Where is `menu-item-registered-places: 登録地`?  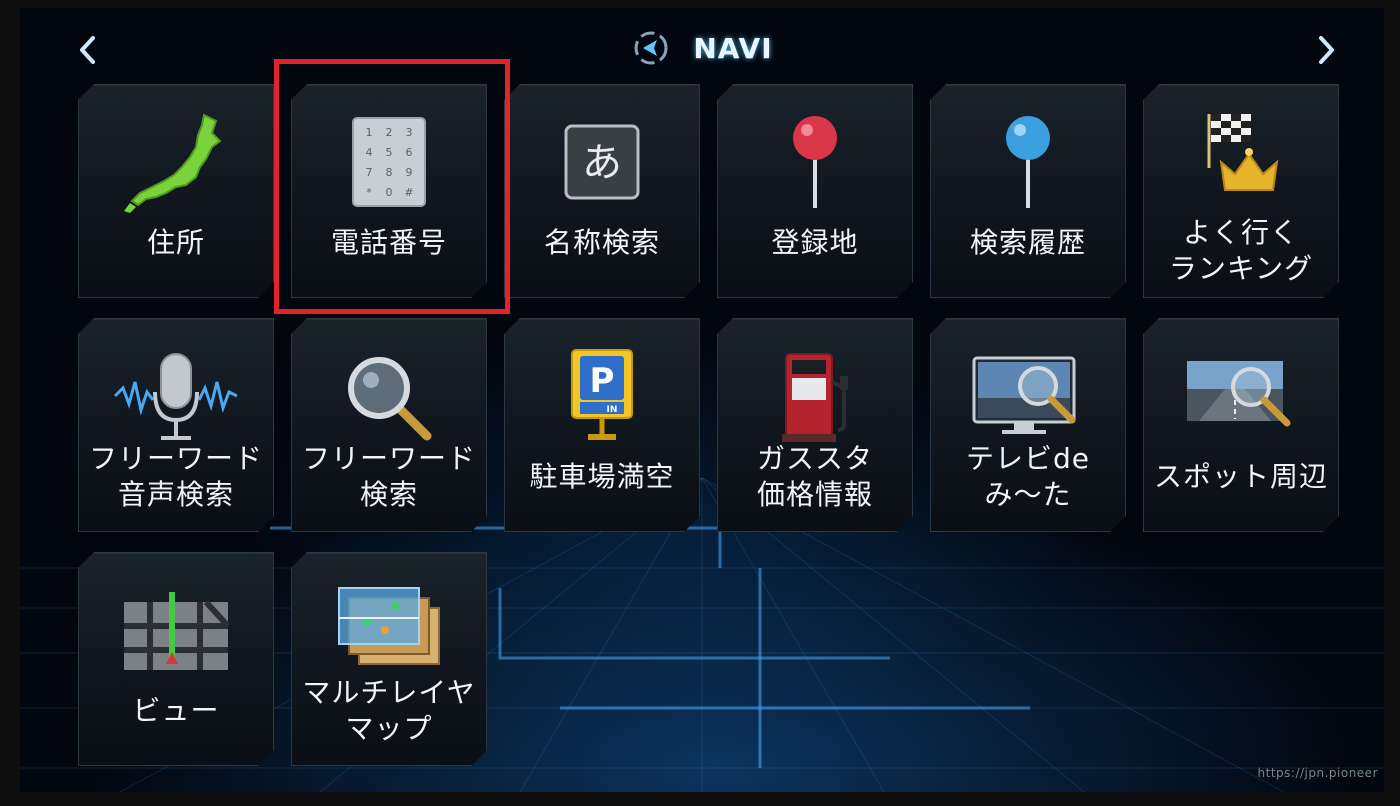
menu-item-registered-places: 登録地 is located at coordinates (815, 191).